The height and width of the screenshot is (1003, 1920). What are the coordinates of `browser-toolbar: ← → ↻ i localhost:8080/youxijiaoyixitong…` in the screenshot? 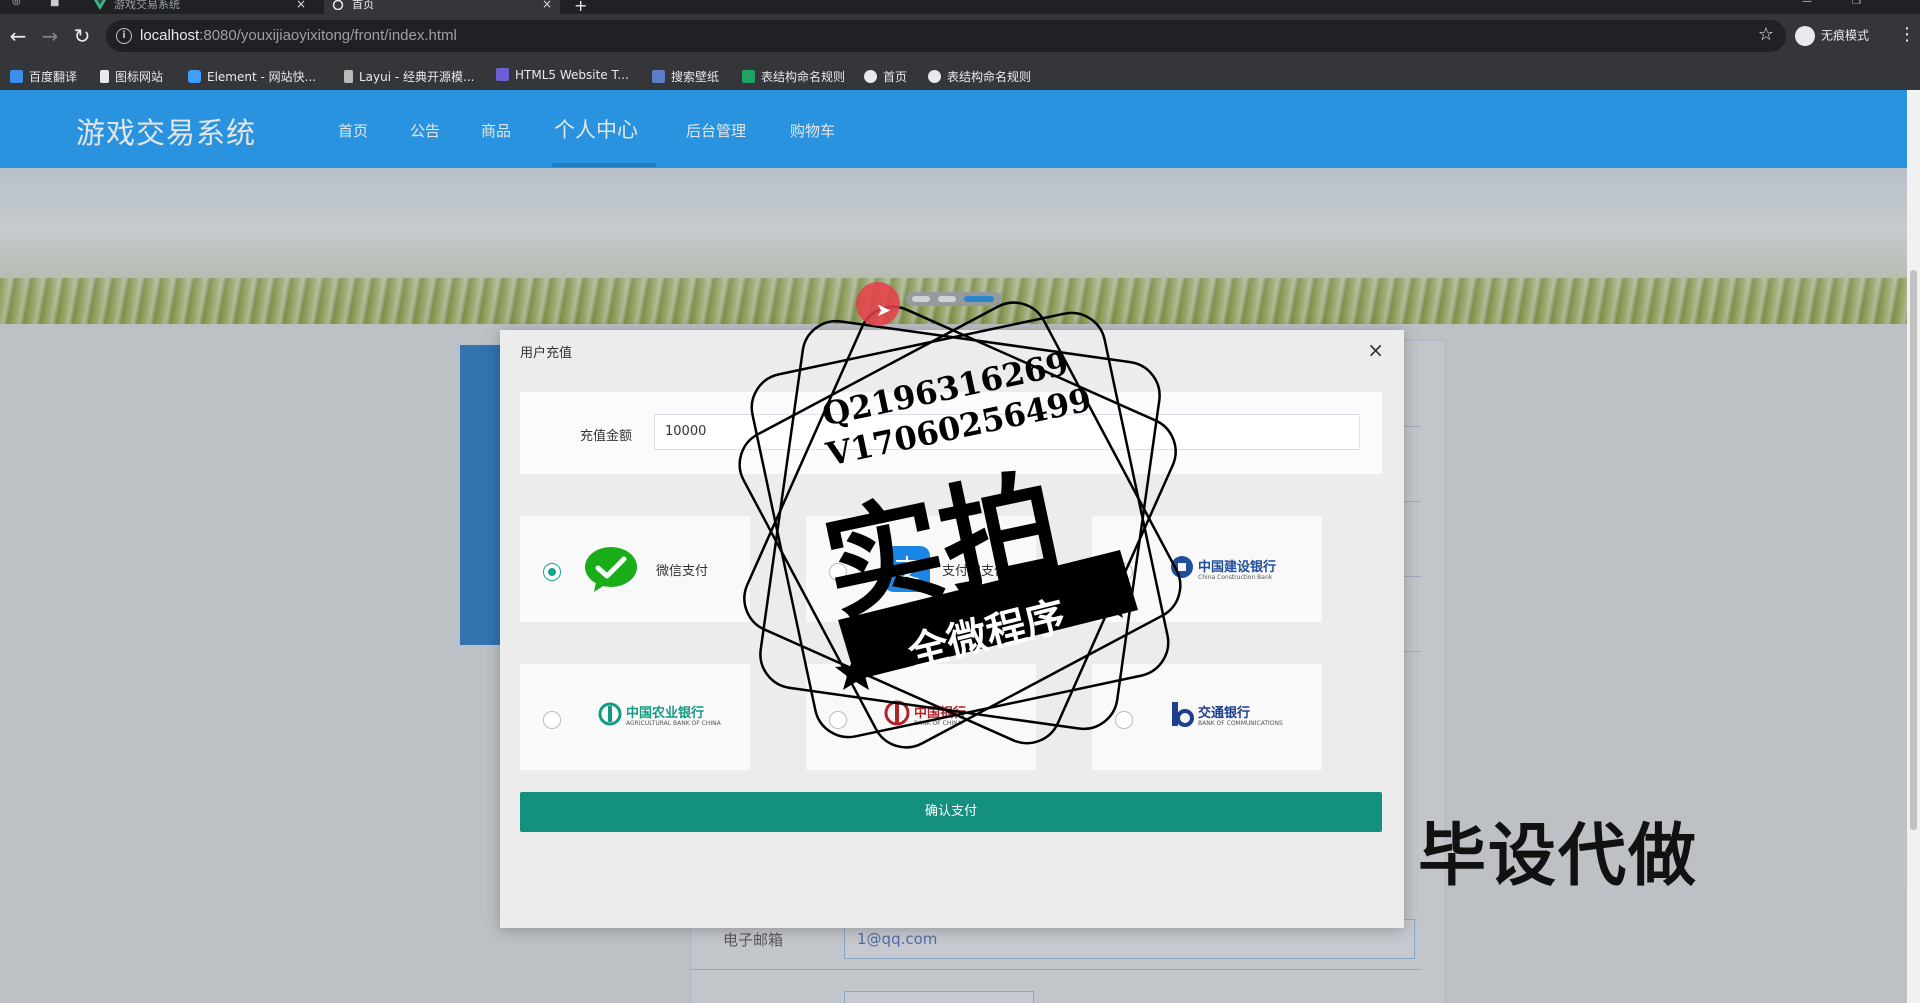 It's located at (960, 37).